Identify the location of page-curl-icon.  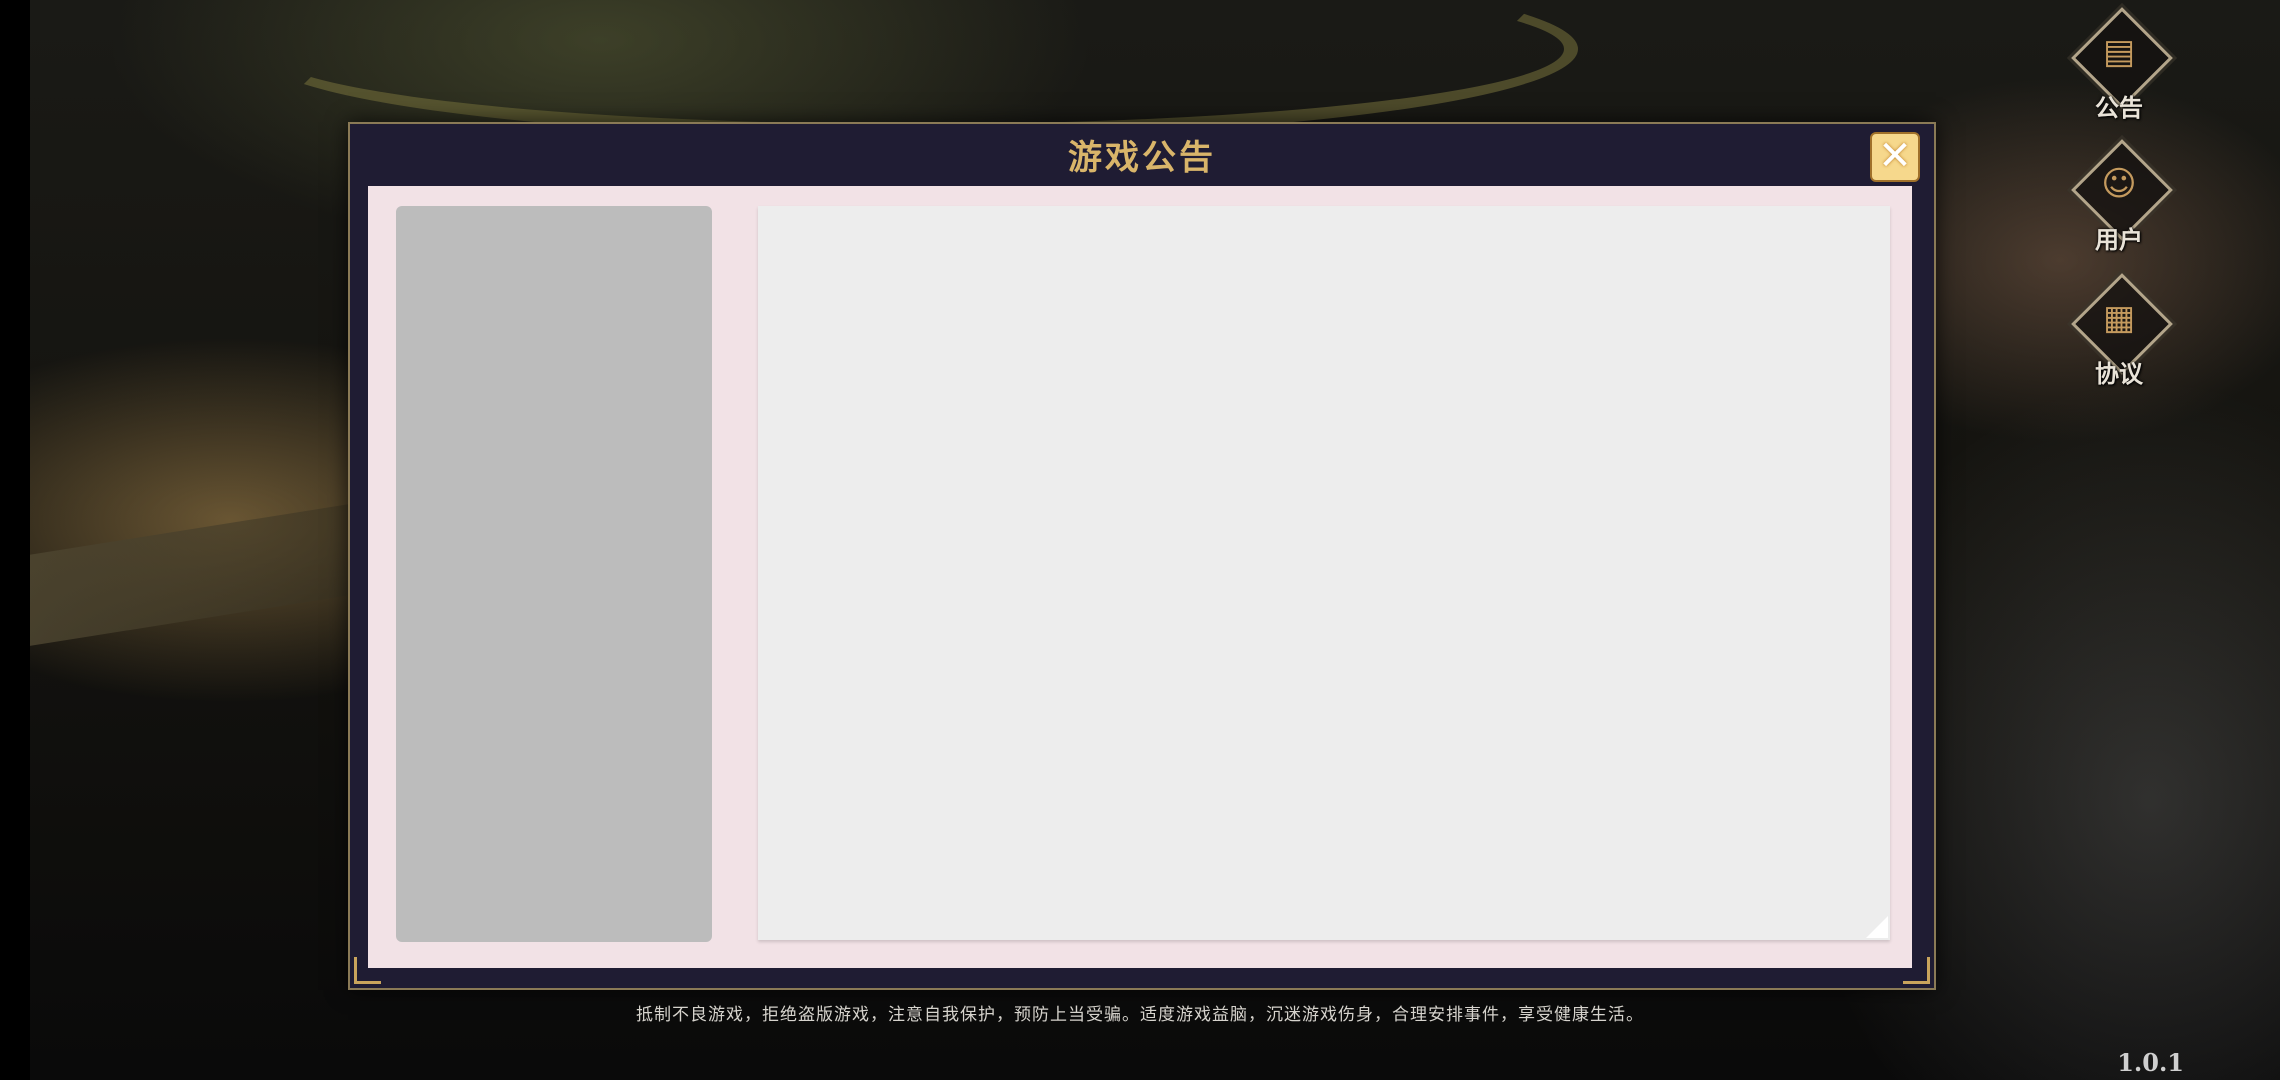
(1877, 927).